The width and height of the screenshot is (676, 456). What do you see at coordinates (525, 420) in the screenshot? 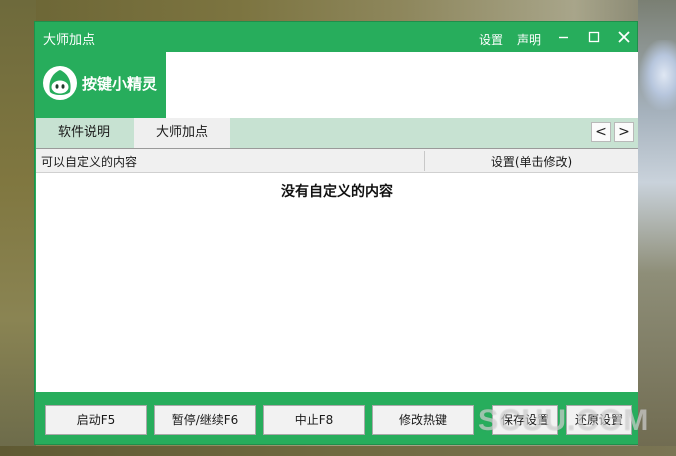
I see `save-settings-button: 保存设置` at bounding box center [525, 420].